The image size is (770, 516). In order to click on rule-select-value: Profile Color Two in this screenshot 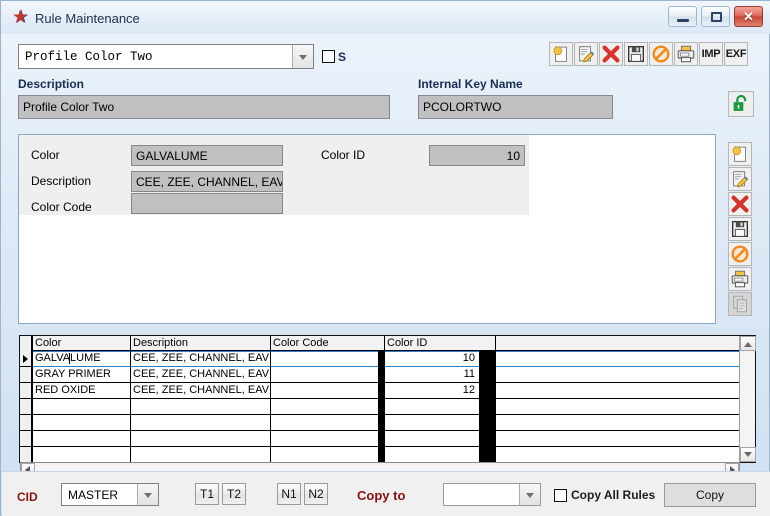, I will do `click(89, 56)`.